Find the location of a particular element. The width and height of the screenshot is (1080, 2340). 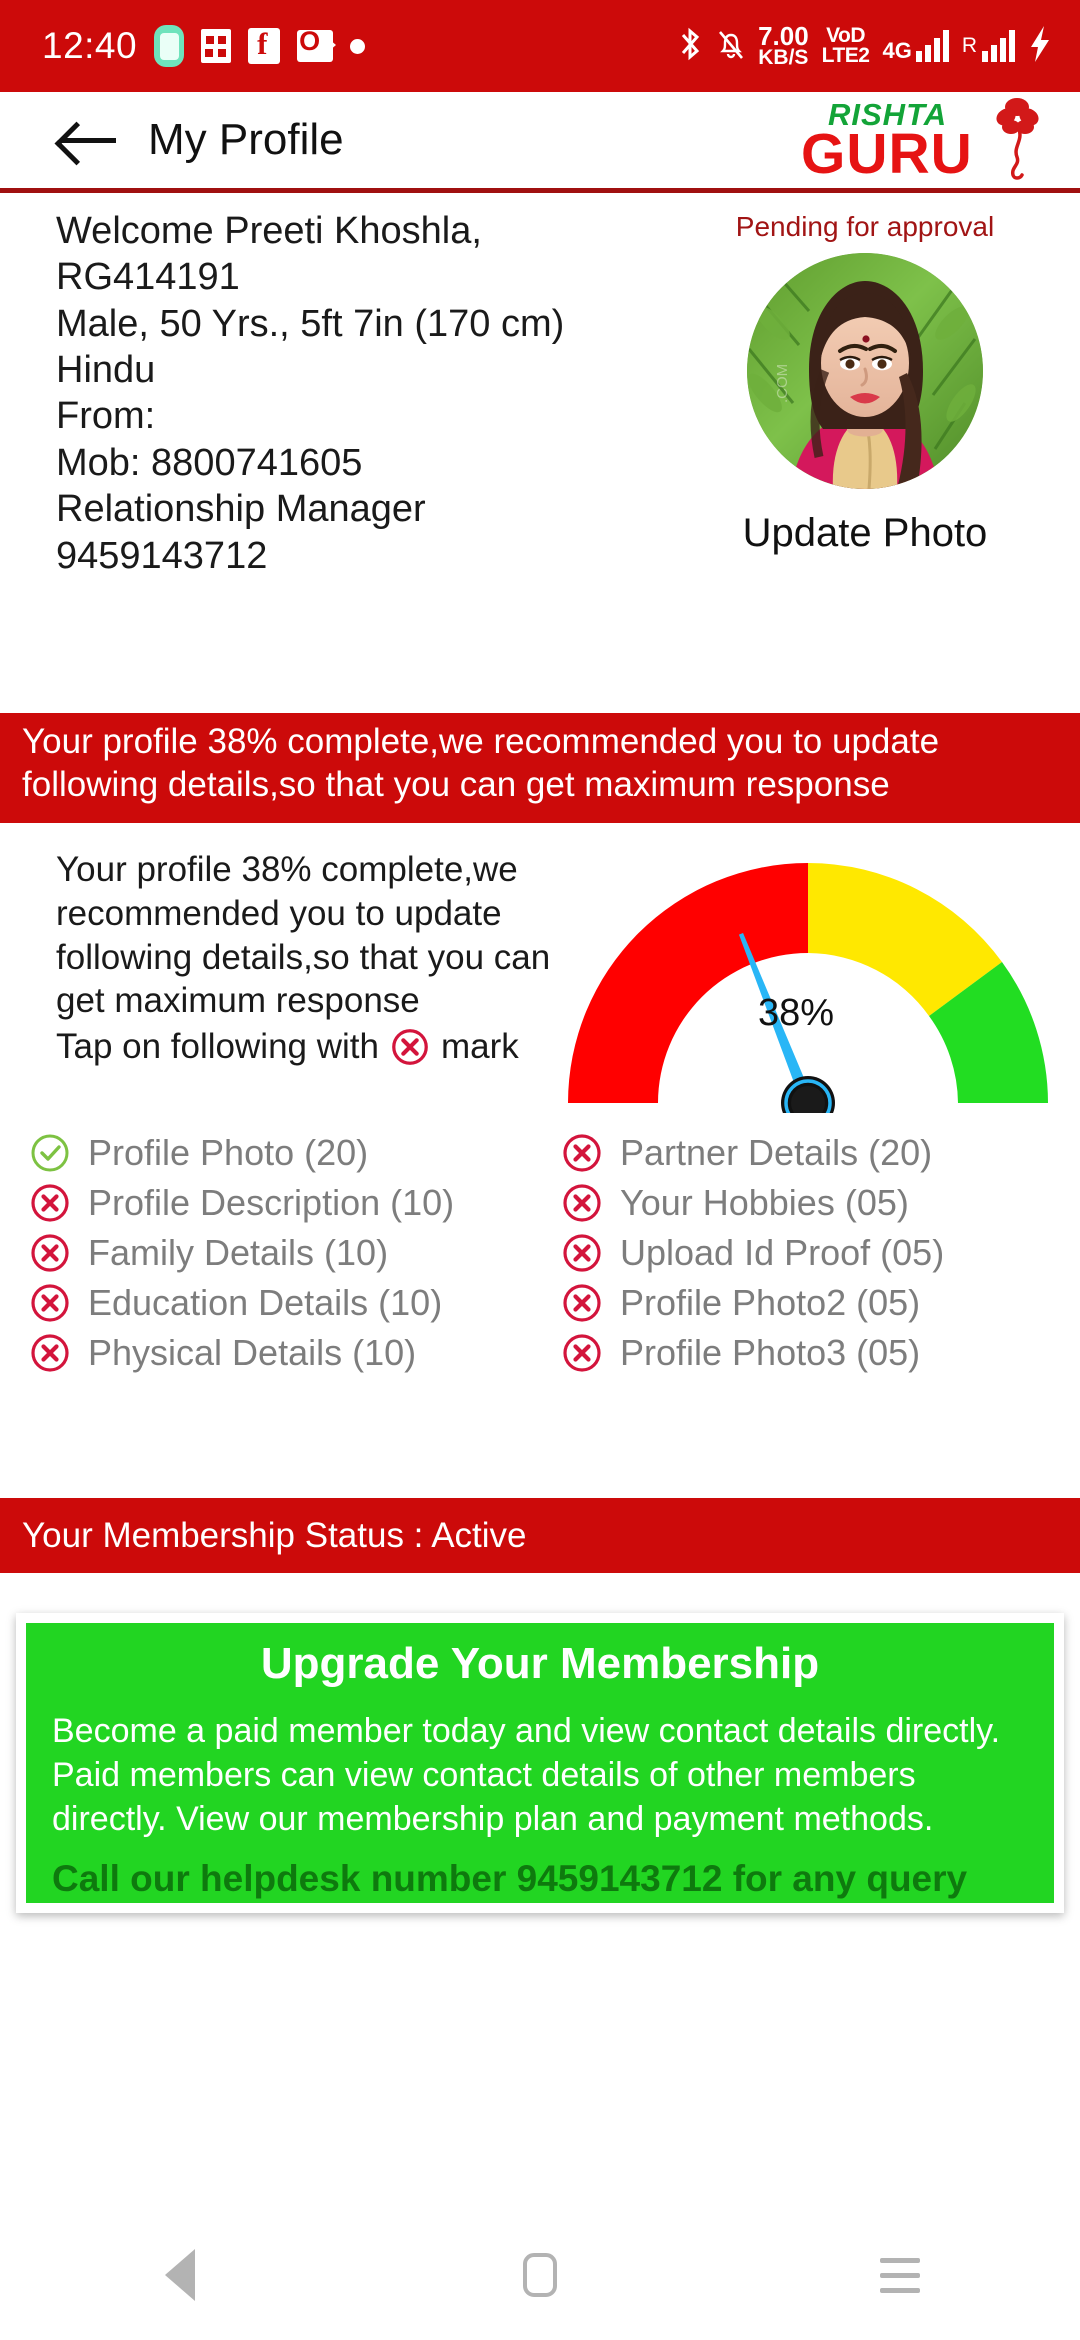

checklist-item-family-details: Family Details (10) is located at coordinates (270, 1253).